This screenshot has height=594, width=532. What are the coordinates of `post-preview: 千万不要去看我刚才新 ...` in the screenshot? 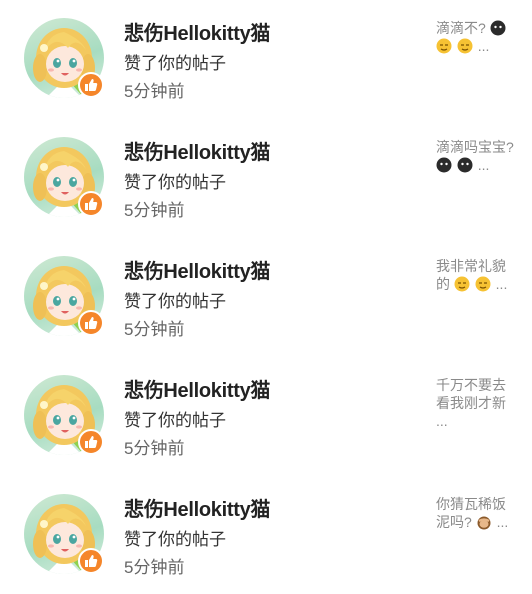 It's located at (477, 403).